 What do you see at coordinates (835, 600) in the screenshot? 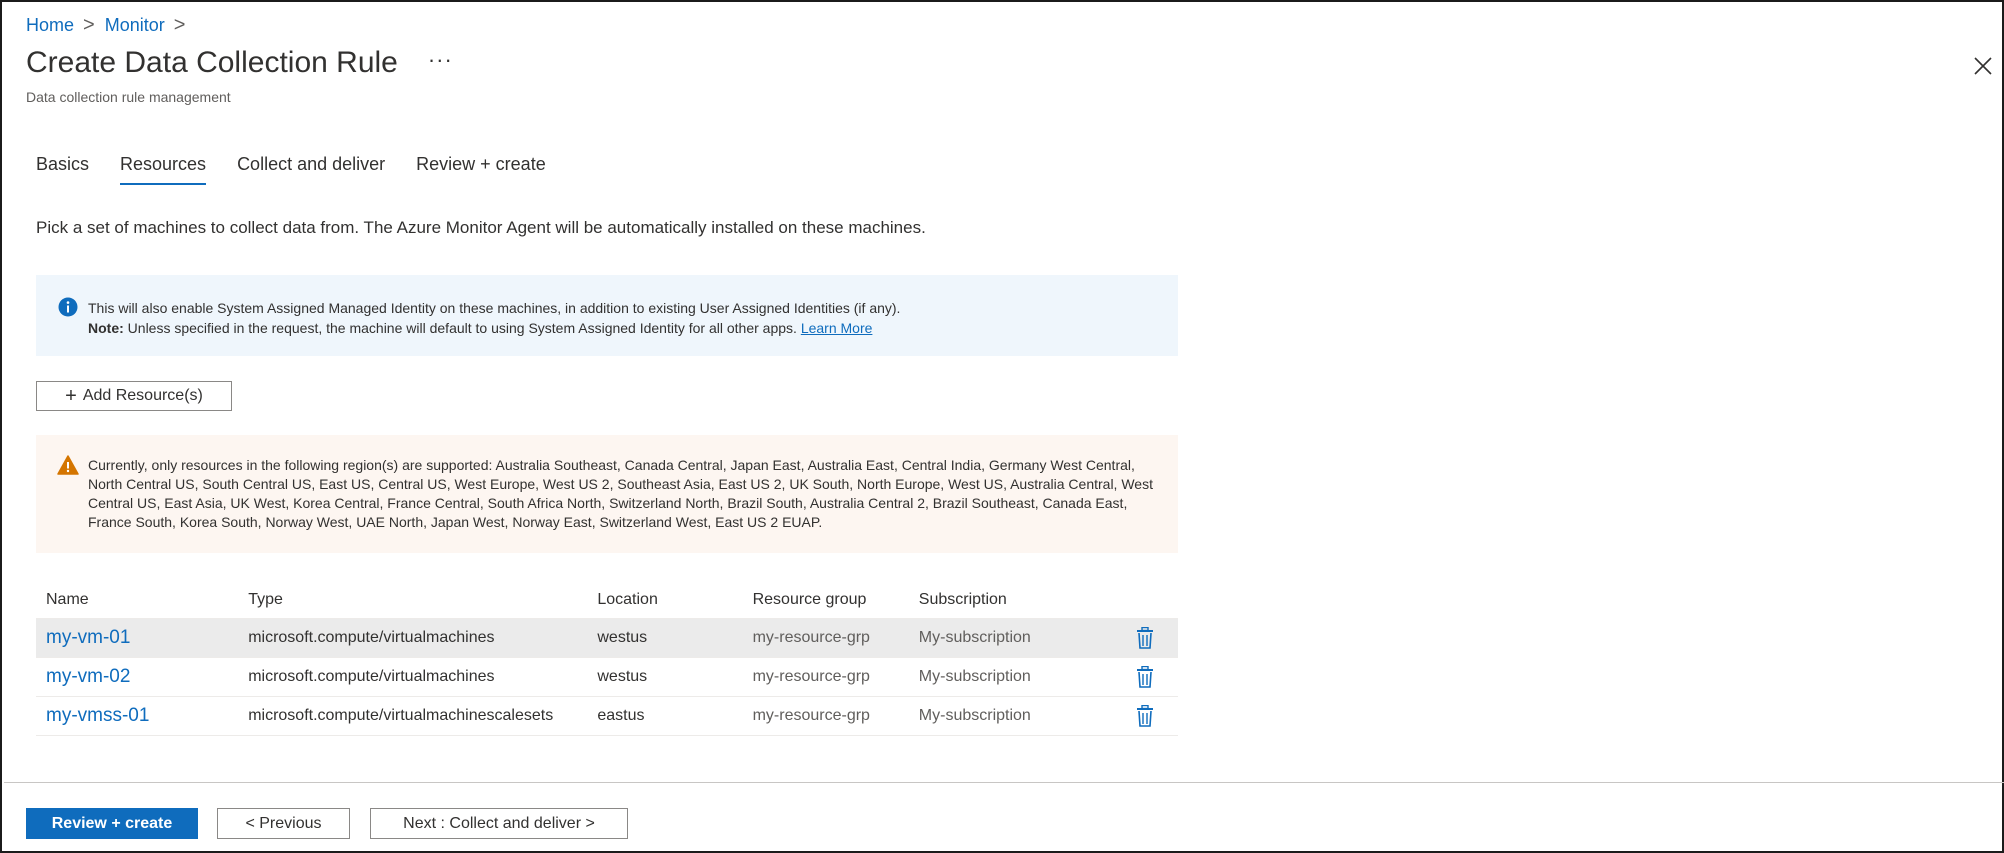
I see `header-resource-group: Resource group` at bounding box center [835, 600].